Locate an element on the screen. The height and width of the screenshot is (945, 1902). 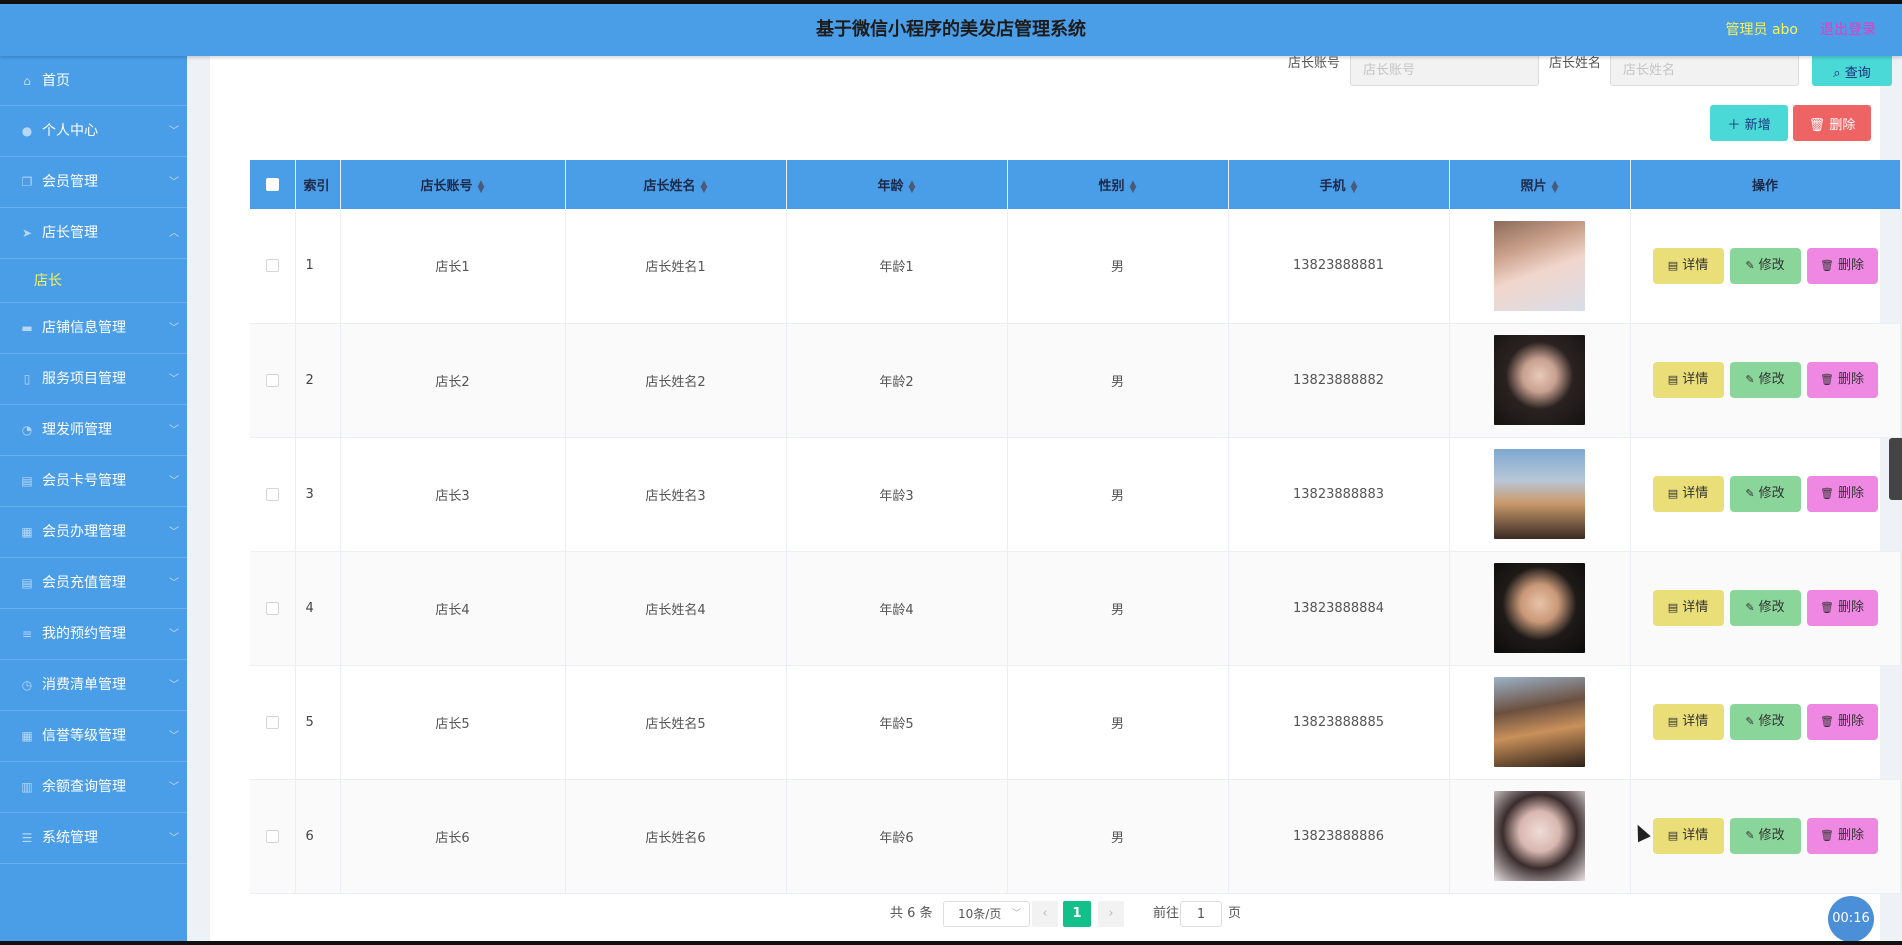
column-header: 照片 ▲ ▼ is located at coordinates (1540, 184).